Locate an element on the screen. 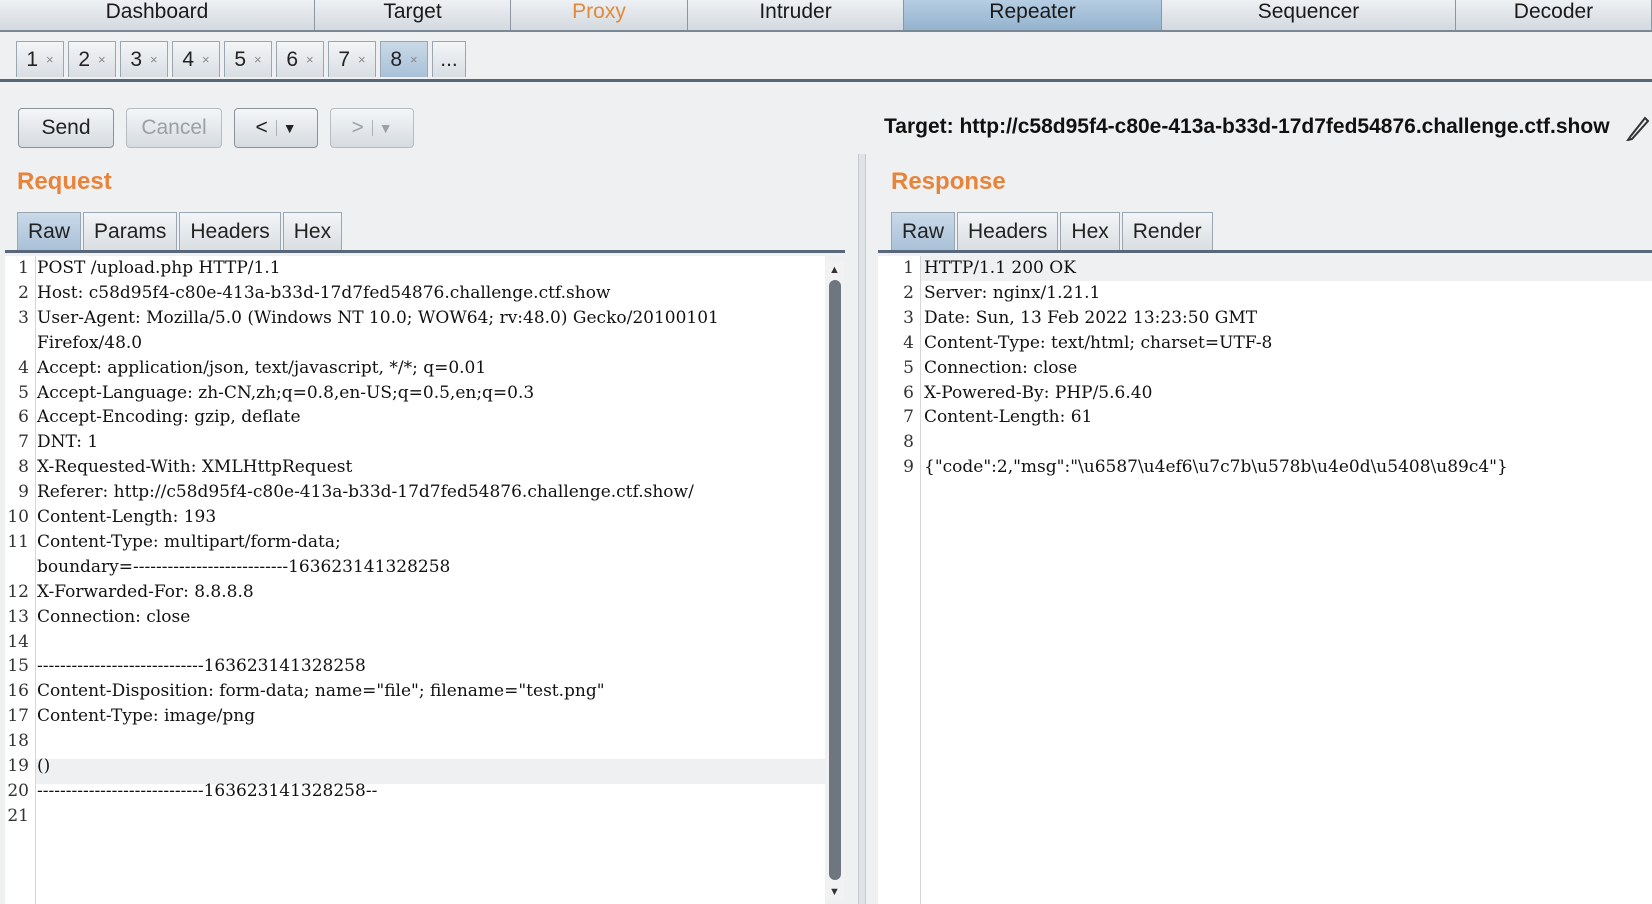 This screenshot has width=1652, height=904. line-number: 7 is located at coordinates (908, 417).